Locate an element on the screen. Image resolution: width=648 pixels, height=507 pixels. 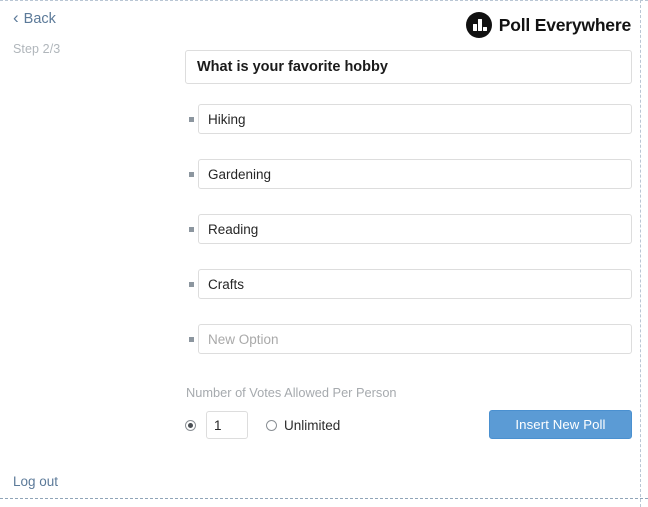
poll-question-input is located at coordinates (408, 67).